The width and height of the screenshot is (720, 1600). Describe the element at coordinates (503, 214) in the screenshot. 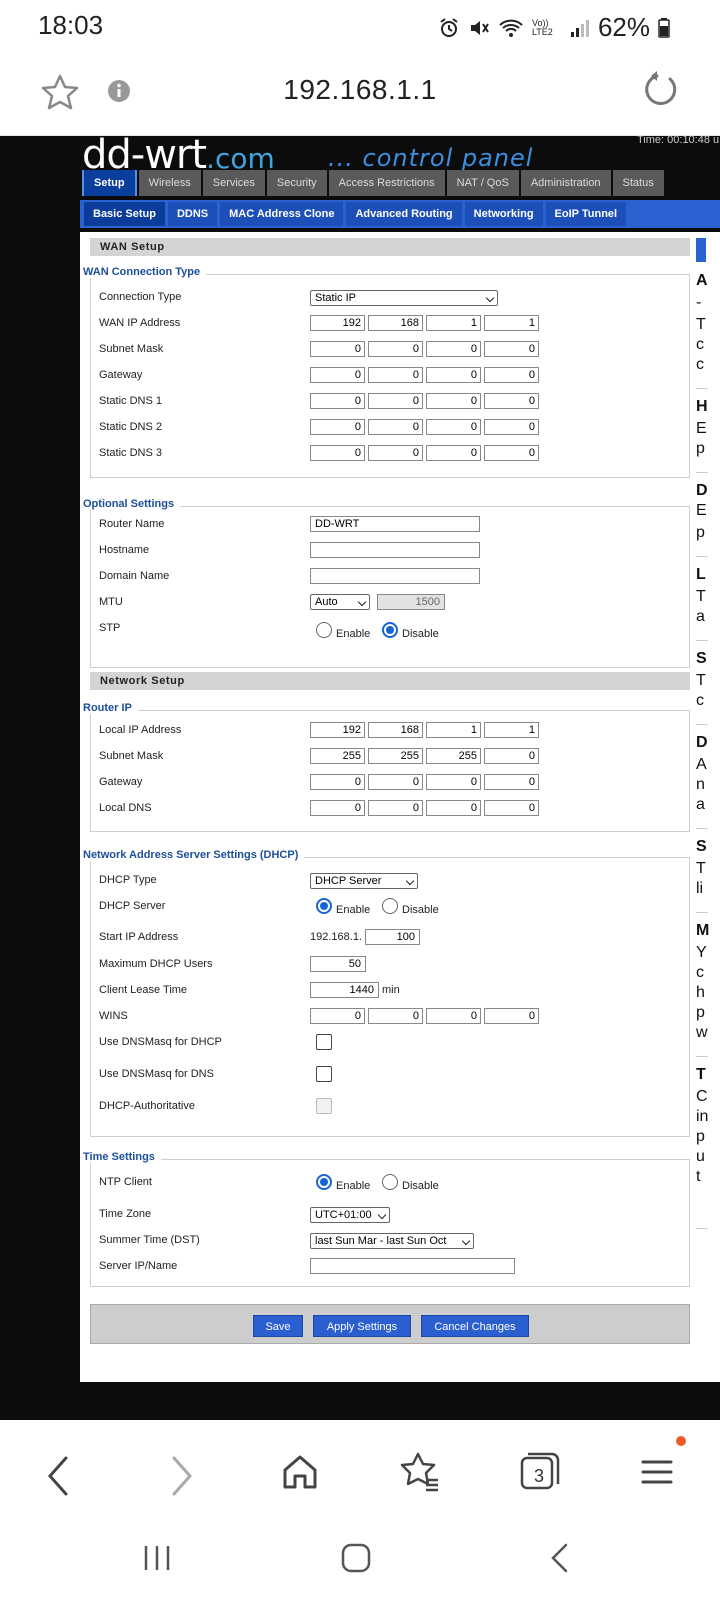

I see `subtab-networking: Networking` at that location.